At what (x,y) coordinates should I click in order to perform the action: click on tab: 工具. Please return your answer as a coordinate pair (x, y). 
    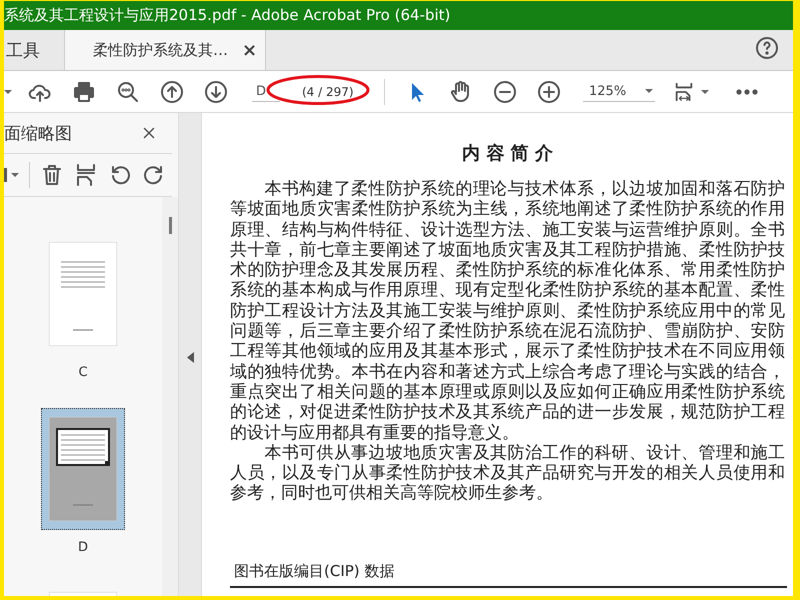
    Looking at the image, I should click on (34, 50).